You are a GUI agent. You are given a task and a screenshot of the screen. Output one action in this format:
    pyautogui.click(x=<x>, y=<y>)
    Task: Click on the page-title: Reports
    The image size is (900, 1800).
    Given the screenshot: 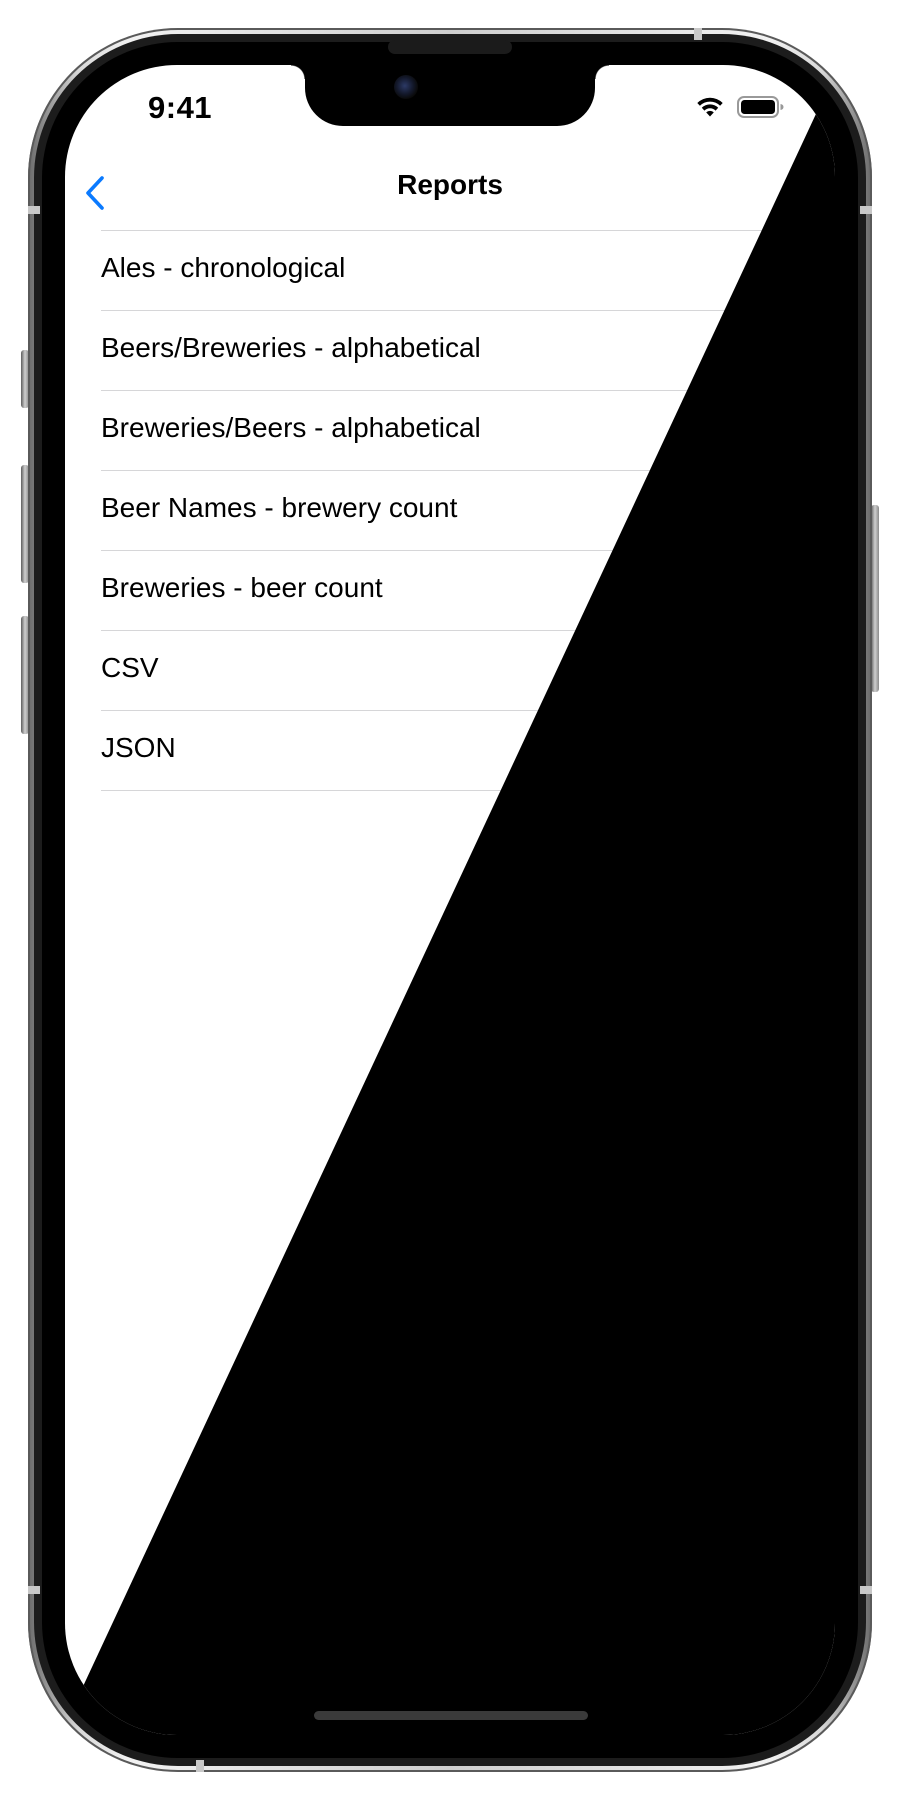 What is the action you would take?
    pyautogui.click(x=450, y=184)
    